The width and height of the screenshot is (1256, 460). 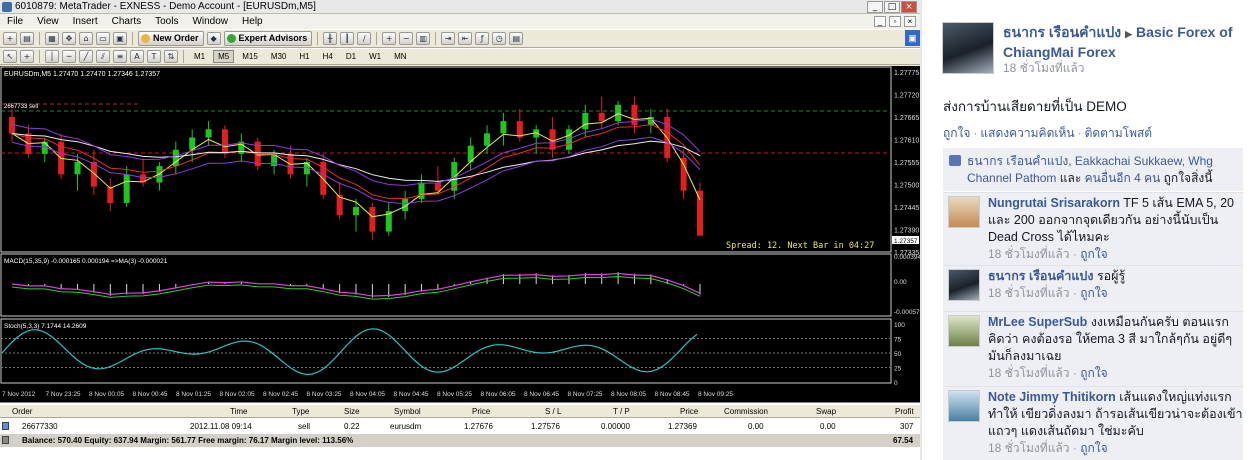 What do you see at coordinates (279, 56) in the screenshot?
I see `timeframe-m30: M30` at bounding box center [279, 56].